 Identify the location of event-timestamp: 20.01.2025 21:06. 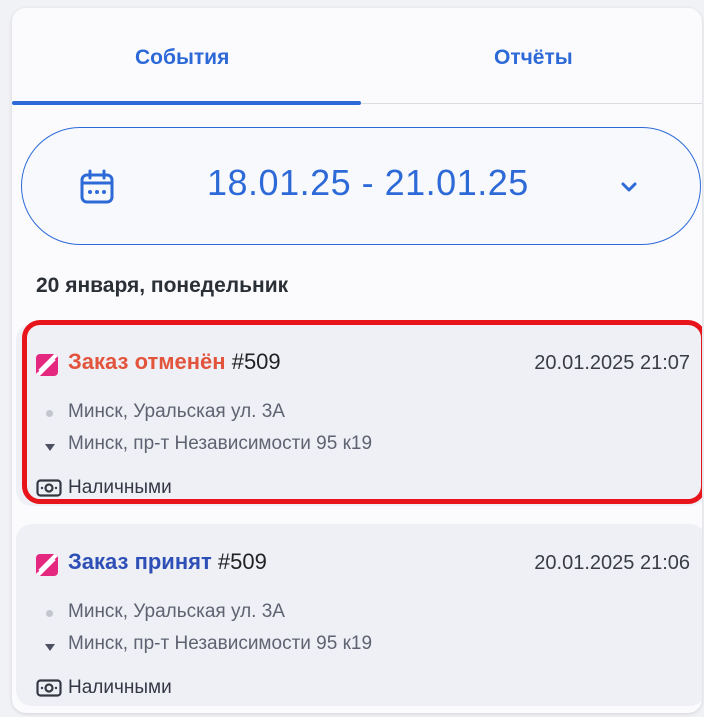
(612, 563).